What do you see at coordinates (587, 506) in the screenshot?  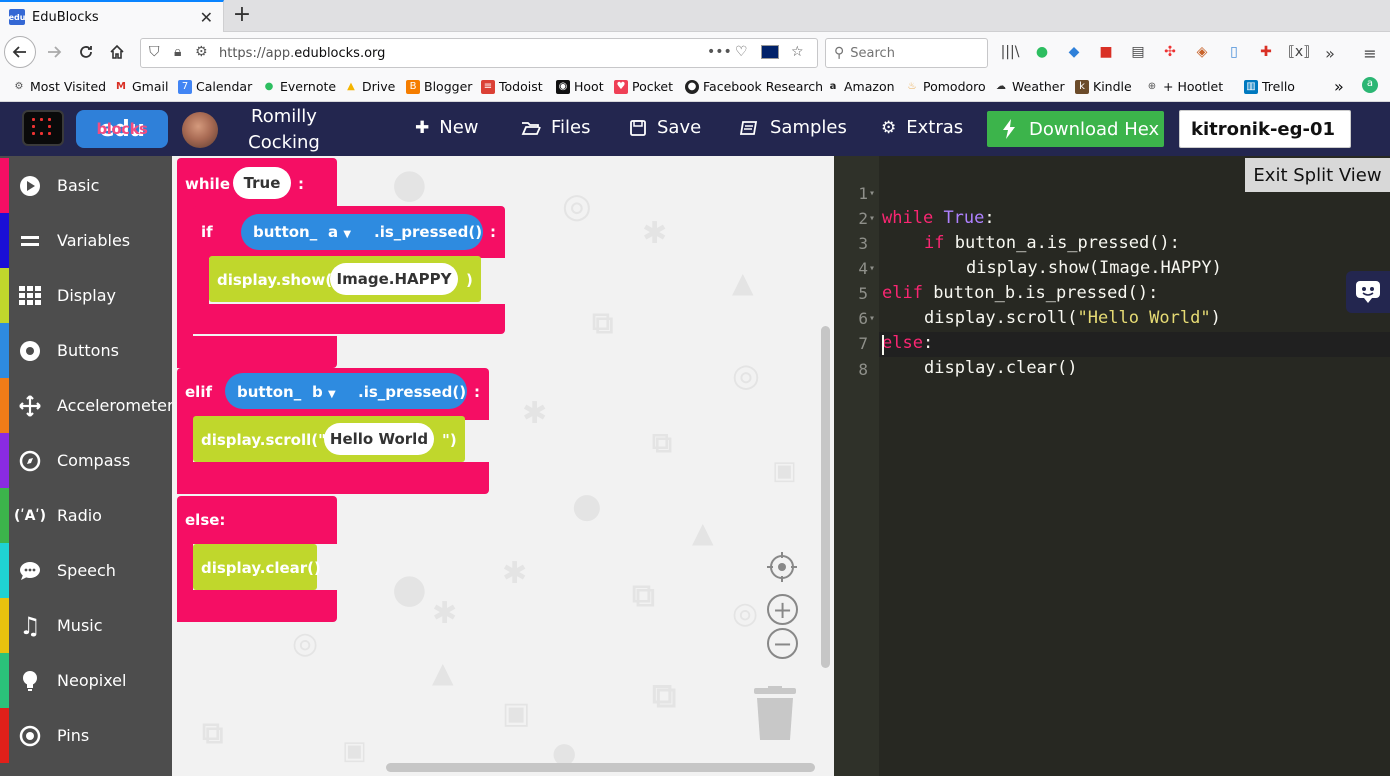 I see `pattern-circle: ●` at bounding box center [587, 506].